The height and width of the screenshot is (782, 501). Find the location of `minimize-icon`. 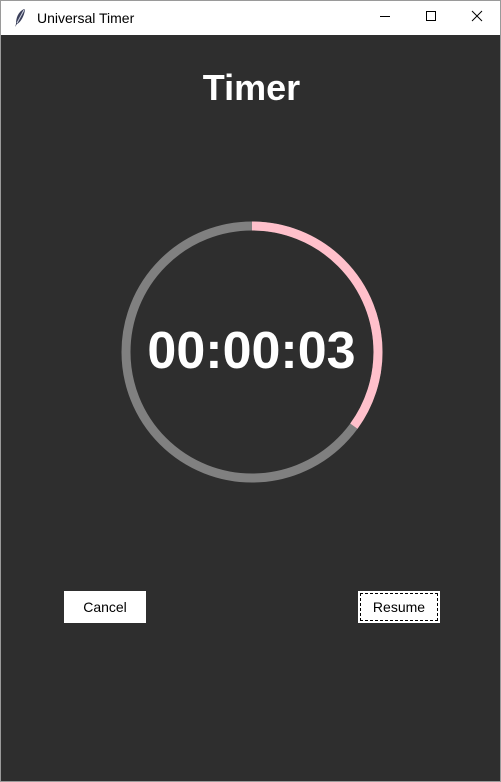

minimize-icon is located at coordinates (385, 18).